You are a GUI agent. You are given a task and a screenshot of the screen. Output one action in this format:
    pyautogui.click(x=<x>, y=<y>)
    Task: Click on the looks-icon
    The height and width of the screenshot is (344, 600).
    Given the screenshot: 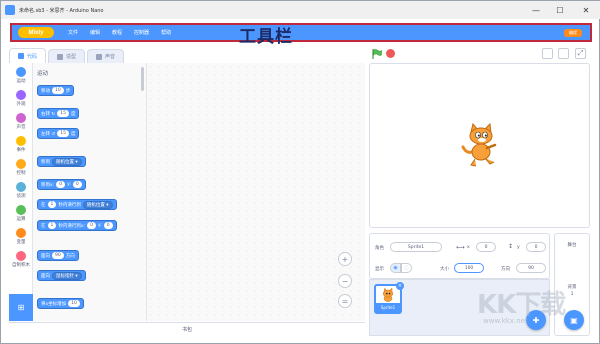 What is the action you would take?
    pyautogui.click(x=21, y=95)
    